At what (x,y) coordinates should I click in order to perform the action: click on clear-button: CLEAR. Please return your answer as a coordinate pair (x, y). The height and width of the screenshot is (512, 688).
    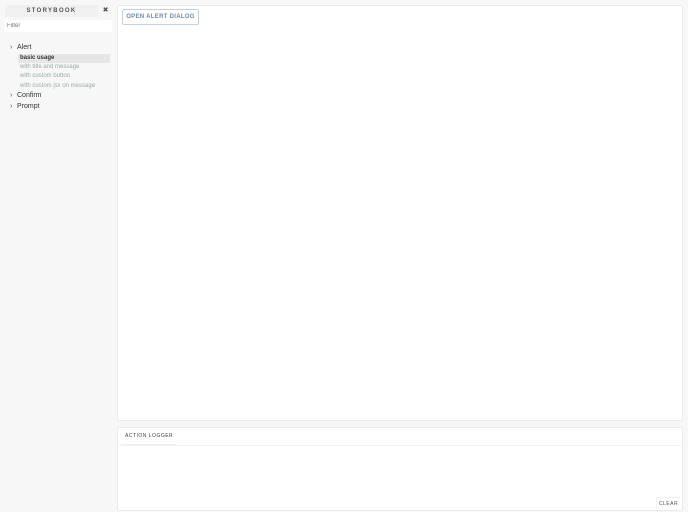
    Looking at the image, I should click on (668, 503).